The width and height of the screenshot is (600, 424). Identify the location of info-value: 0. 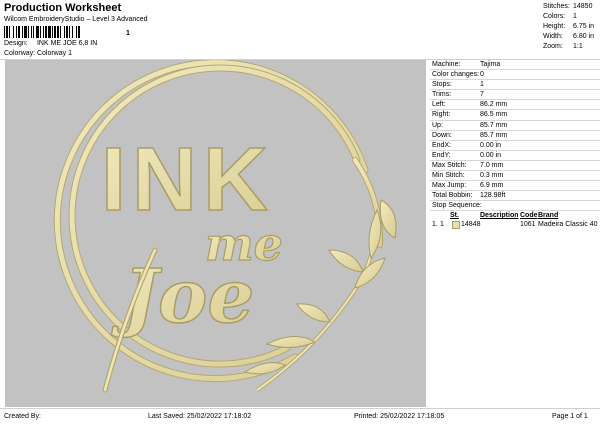
(482, 75).